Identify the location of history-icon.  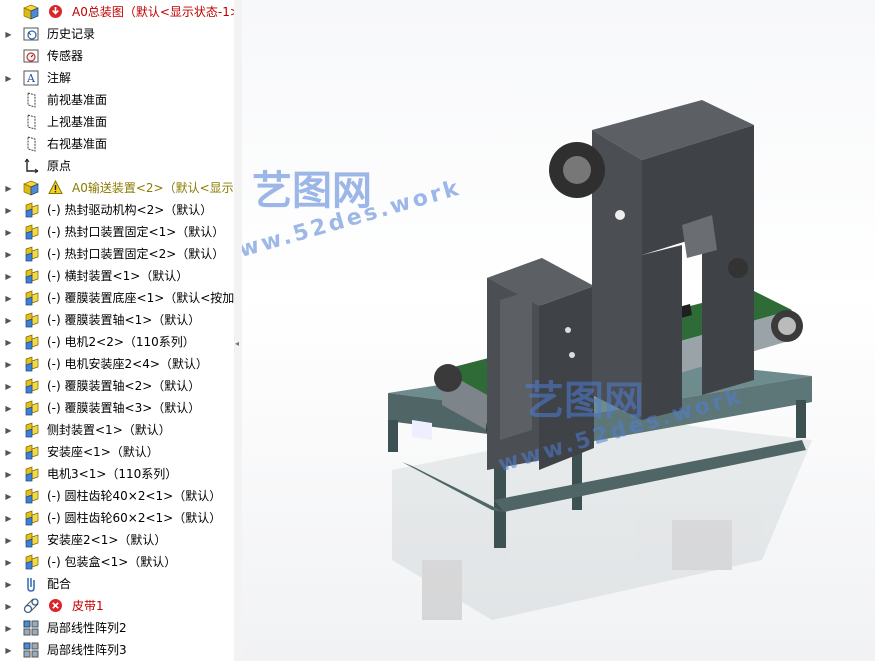
(31, 34).